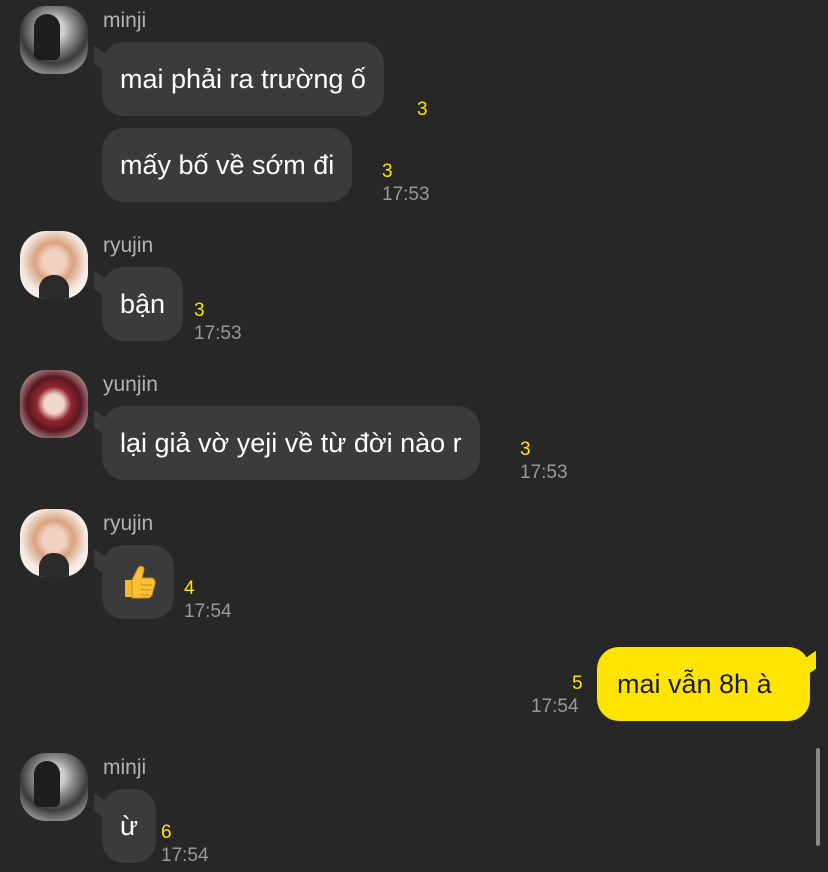 The image size is (828, 872). I want to click on unread-count: 4, so click(189, 588).